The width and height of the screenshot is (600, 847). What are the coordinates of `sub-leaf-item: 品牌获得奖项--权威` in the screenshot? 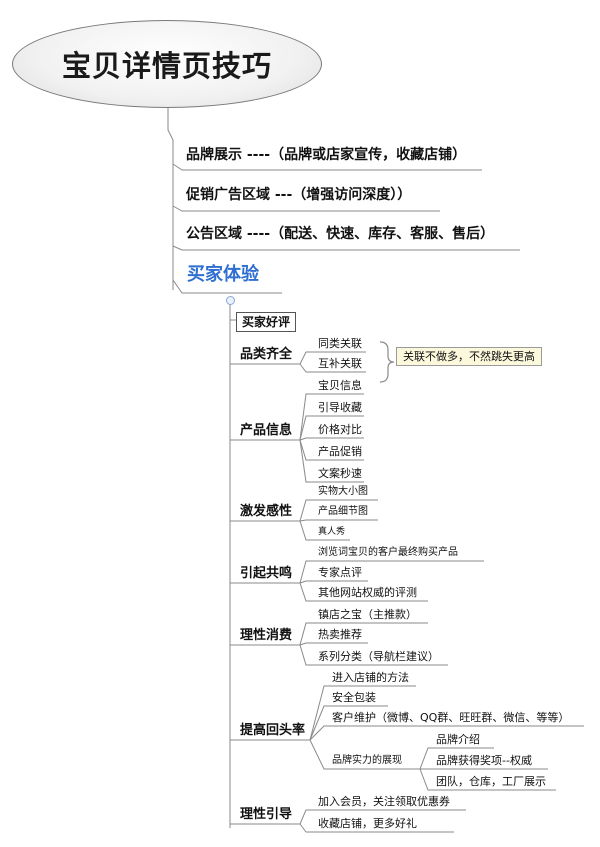 It's located at (484, 760).